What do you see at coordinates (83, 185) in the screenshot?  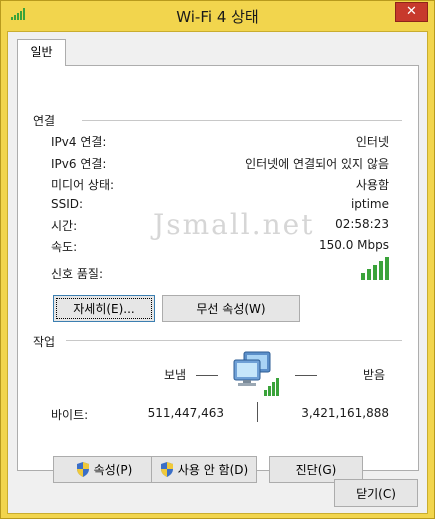 I see `media-state-label: 미디어 상태:` at bounding box center [83, 185].